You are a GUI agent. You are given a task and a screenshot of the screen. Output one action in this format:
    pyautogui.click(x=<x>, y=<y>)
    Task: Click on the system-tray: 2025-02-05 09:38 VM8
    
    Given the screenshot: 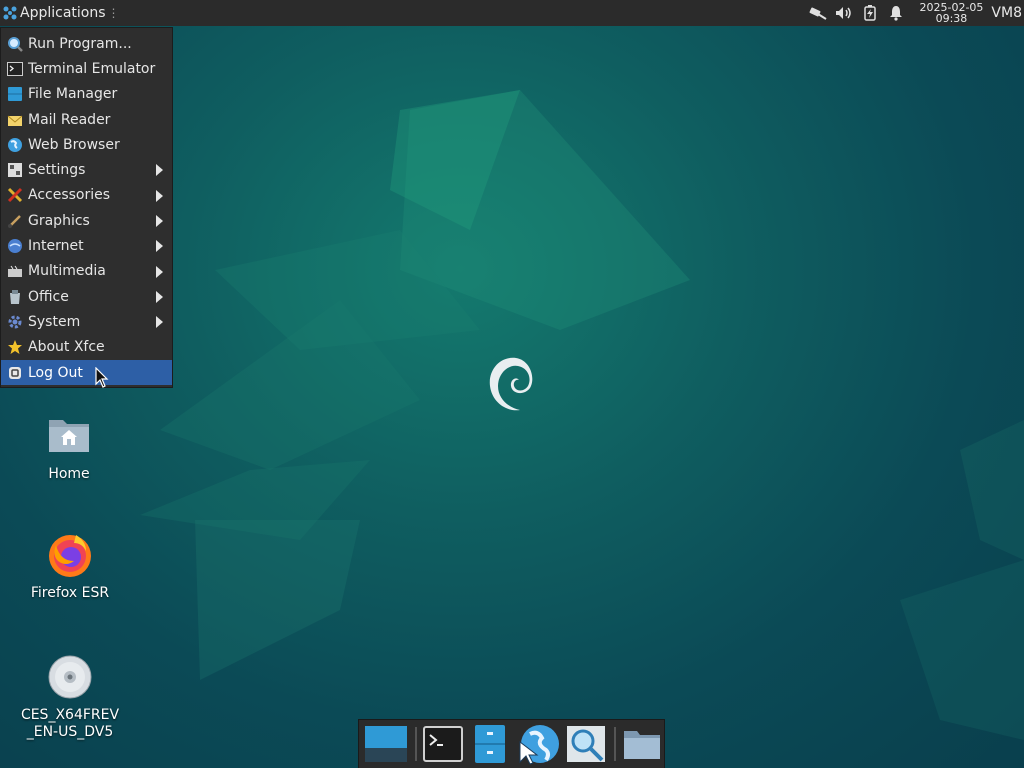 What is the action you would take?
    pyautogui.click(x=914, y=13)
    